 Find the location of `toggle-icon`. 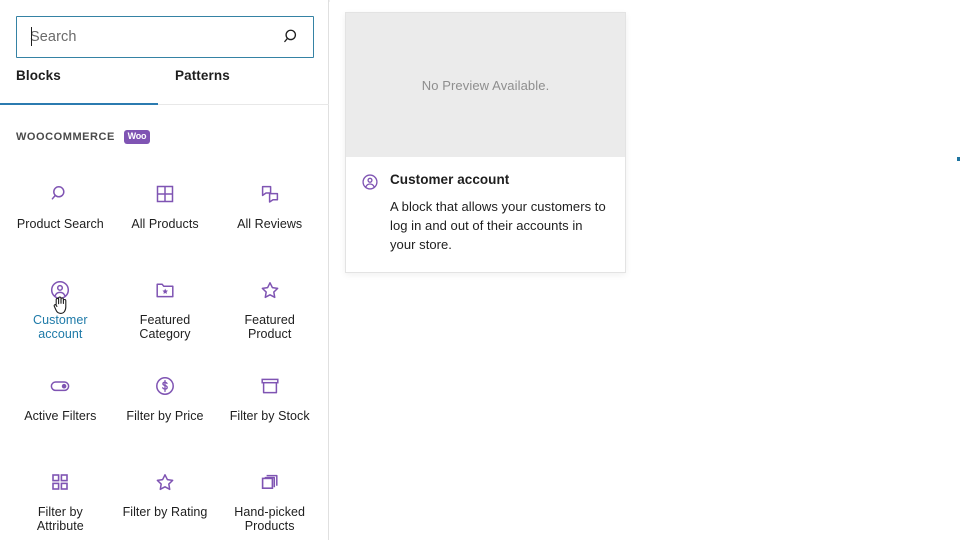

toggle-icon is located at coordinates (60, 386).